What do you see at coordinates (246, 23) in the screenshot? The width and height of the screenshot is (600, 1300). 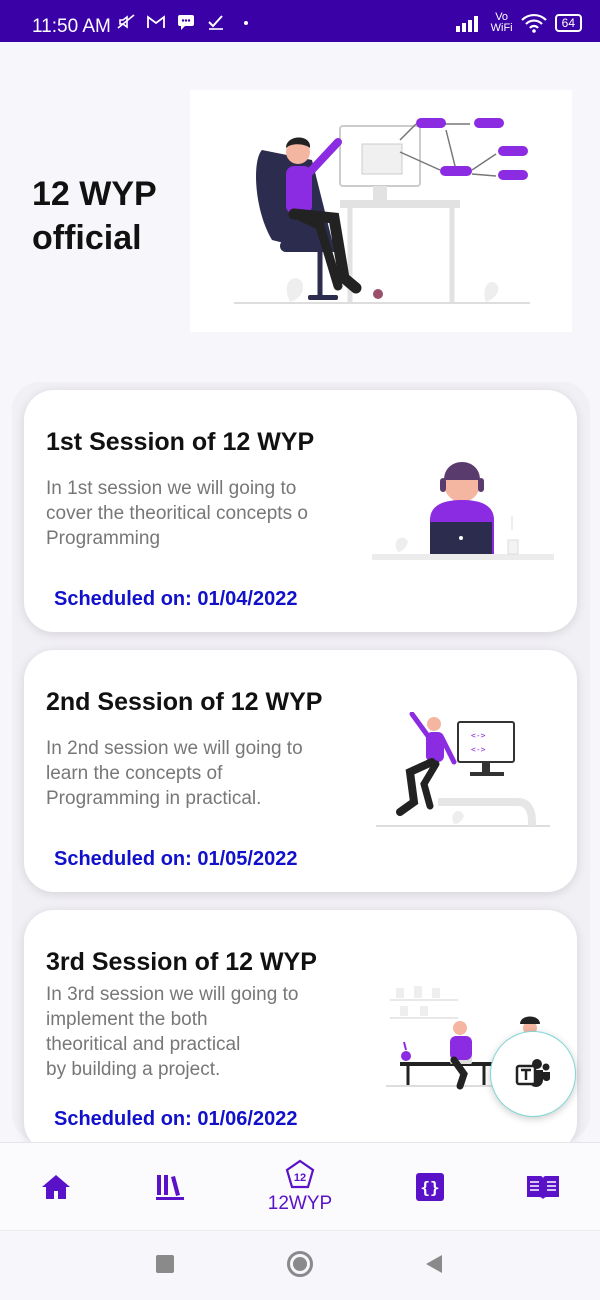 I see `dot-icon` at bounding box center [246, 23].